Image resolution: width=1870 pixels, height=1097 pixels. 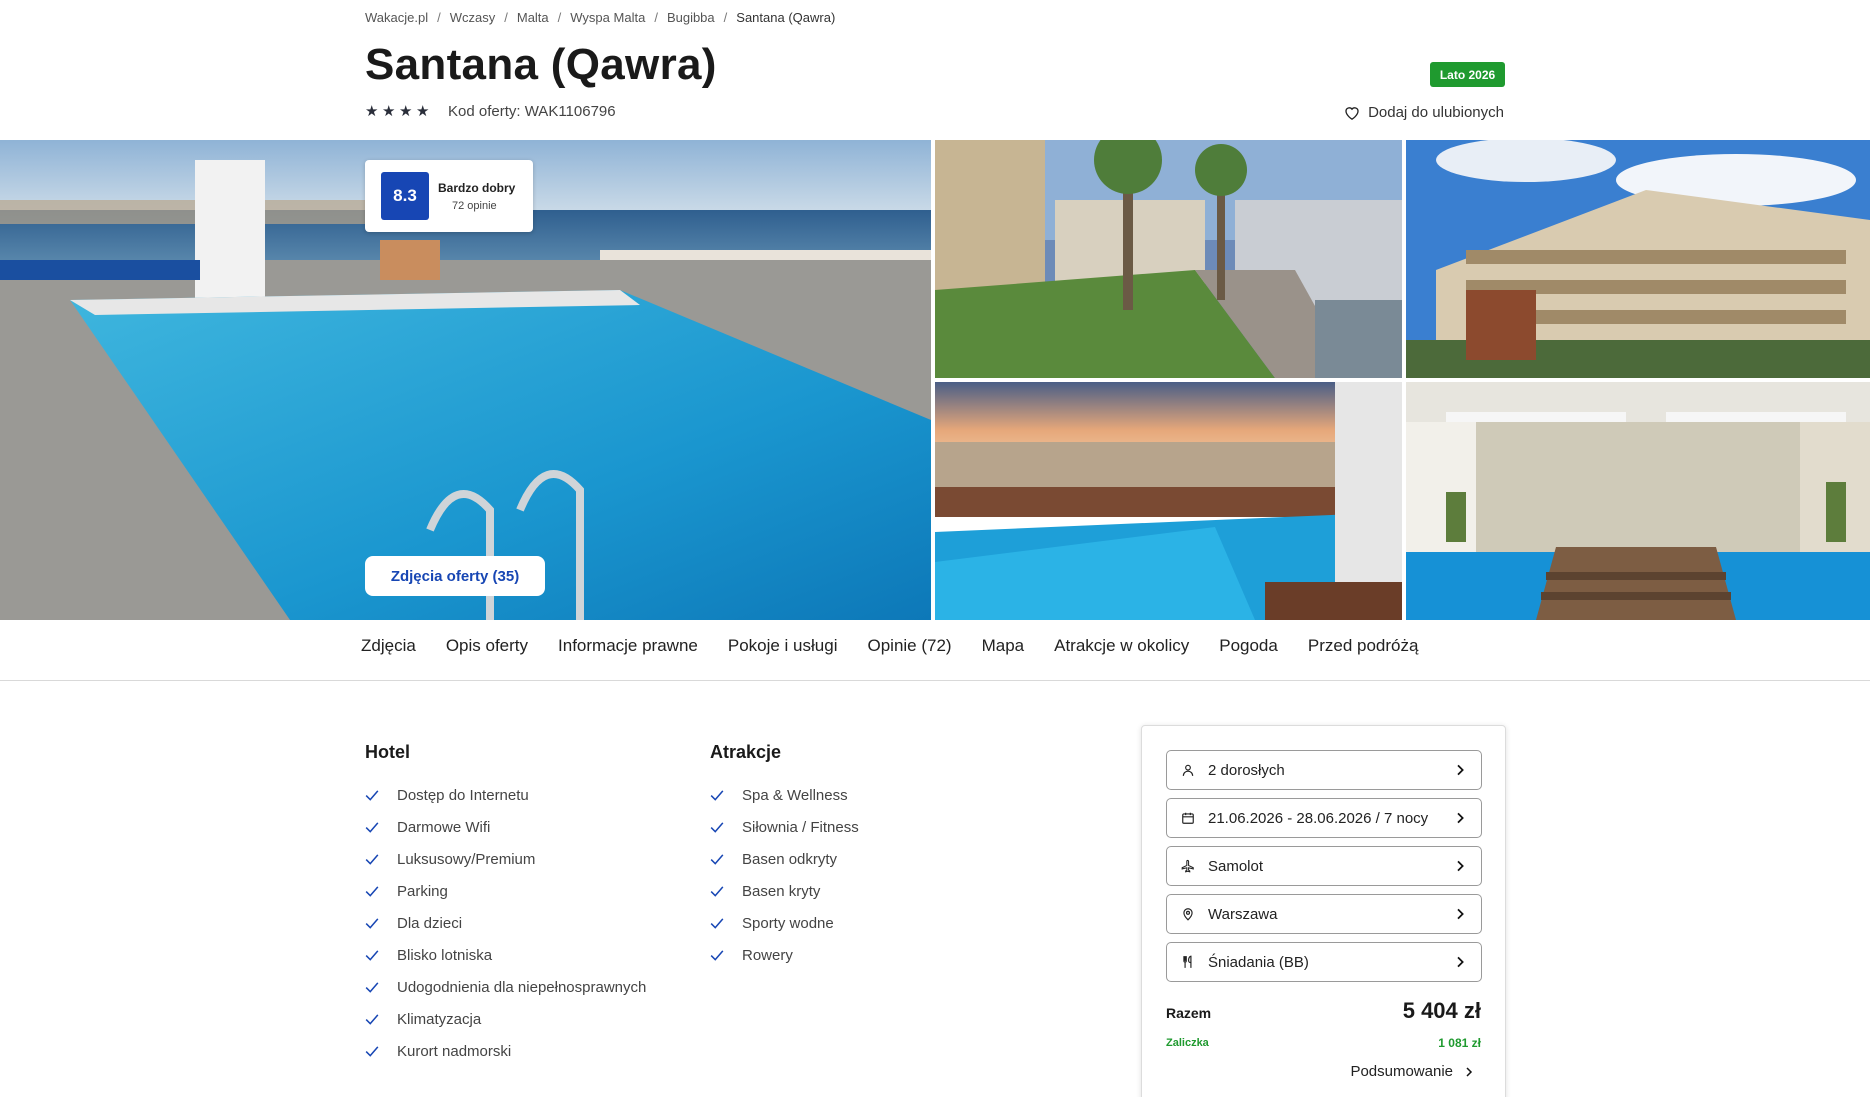 What do you see at coordinates (909, 646) in the screenshot?
I see `tab-opinie: Opinie (72)` at bounding box center [909, 646].